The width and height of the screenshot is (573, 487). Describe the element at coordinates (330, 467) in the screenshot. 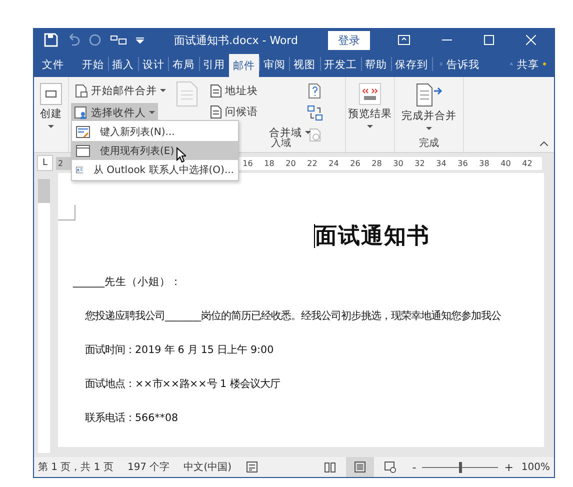

I see `book-icon` at that location.